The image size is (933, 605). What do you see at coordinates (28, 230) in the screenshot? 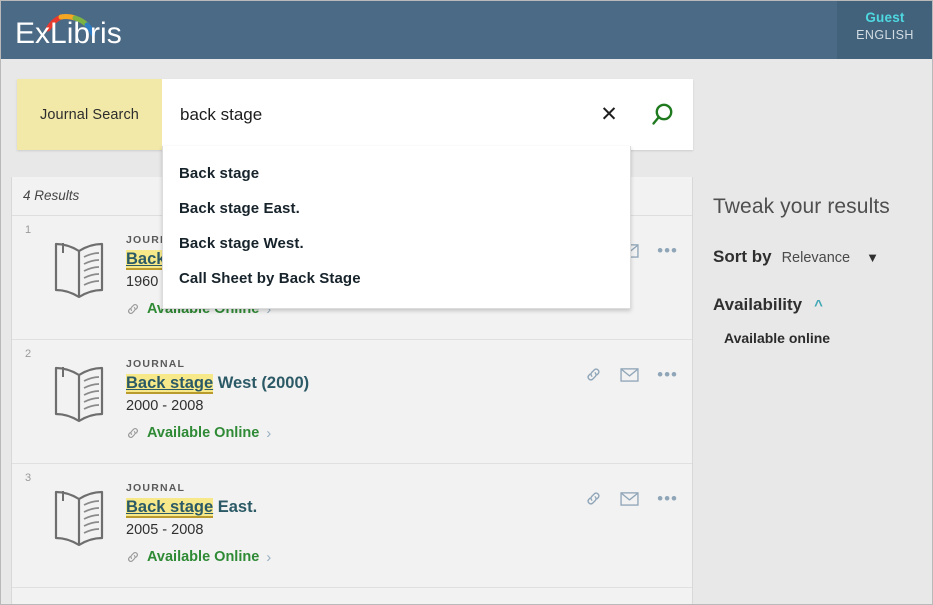
I see `result-index: 1` at bounding box center [28, 230].